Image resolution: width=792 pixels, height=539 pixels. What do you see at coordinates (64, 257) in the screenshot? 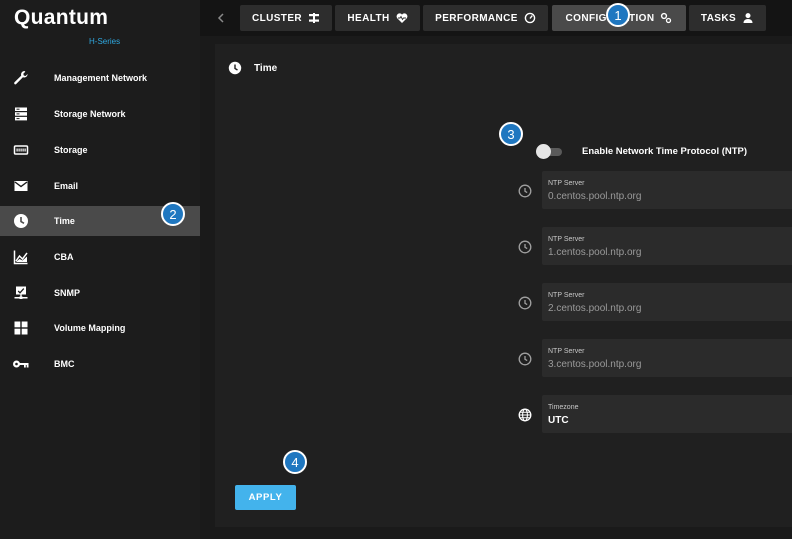
I see `sidebar-item-label: CBA` at bounding box center [64, 257].